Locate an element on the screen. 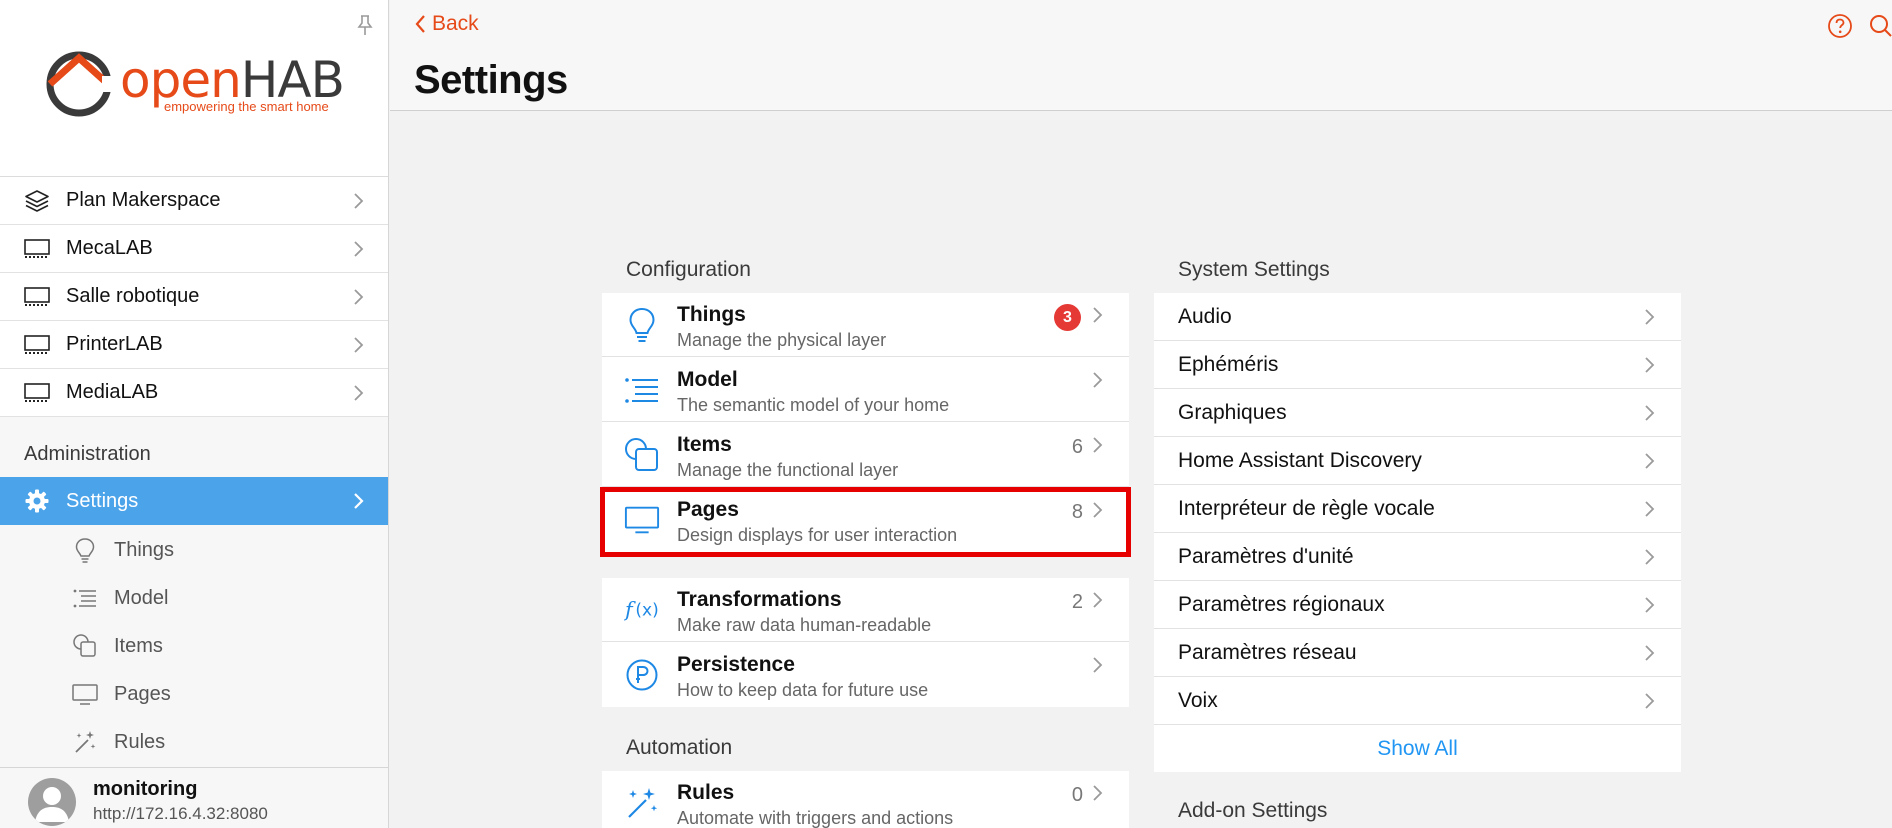 Image resolution: width=1892 pixels, height=828 pixels. system-setting-ephemeris: Ephéméris is located at coordinates (1417, 365).